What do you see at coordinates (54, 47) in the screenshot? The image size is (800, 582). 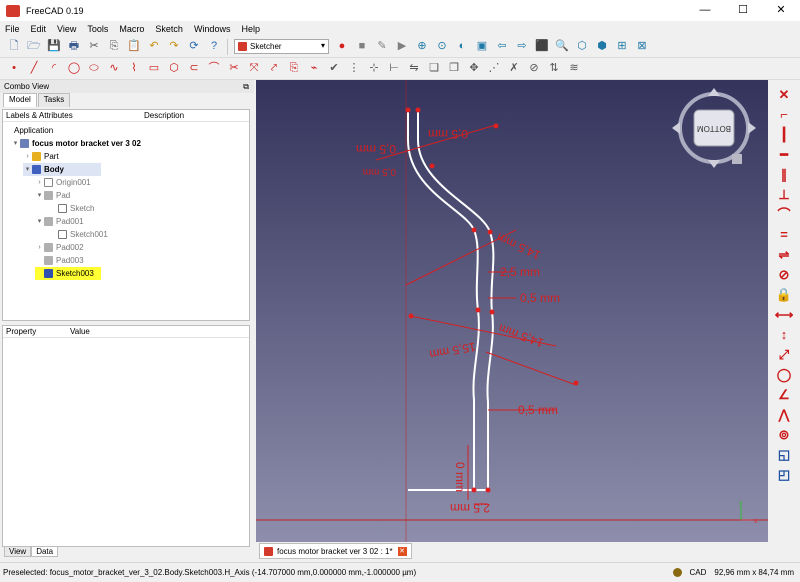 I see `save-icon: 💾` at bounding box center [54, 47].